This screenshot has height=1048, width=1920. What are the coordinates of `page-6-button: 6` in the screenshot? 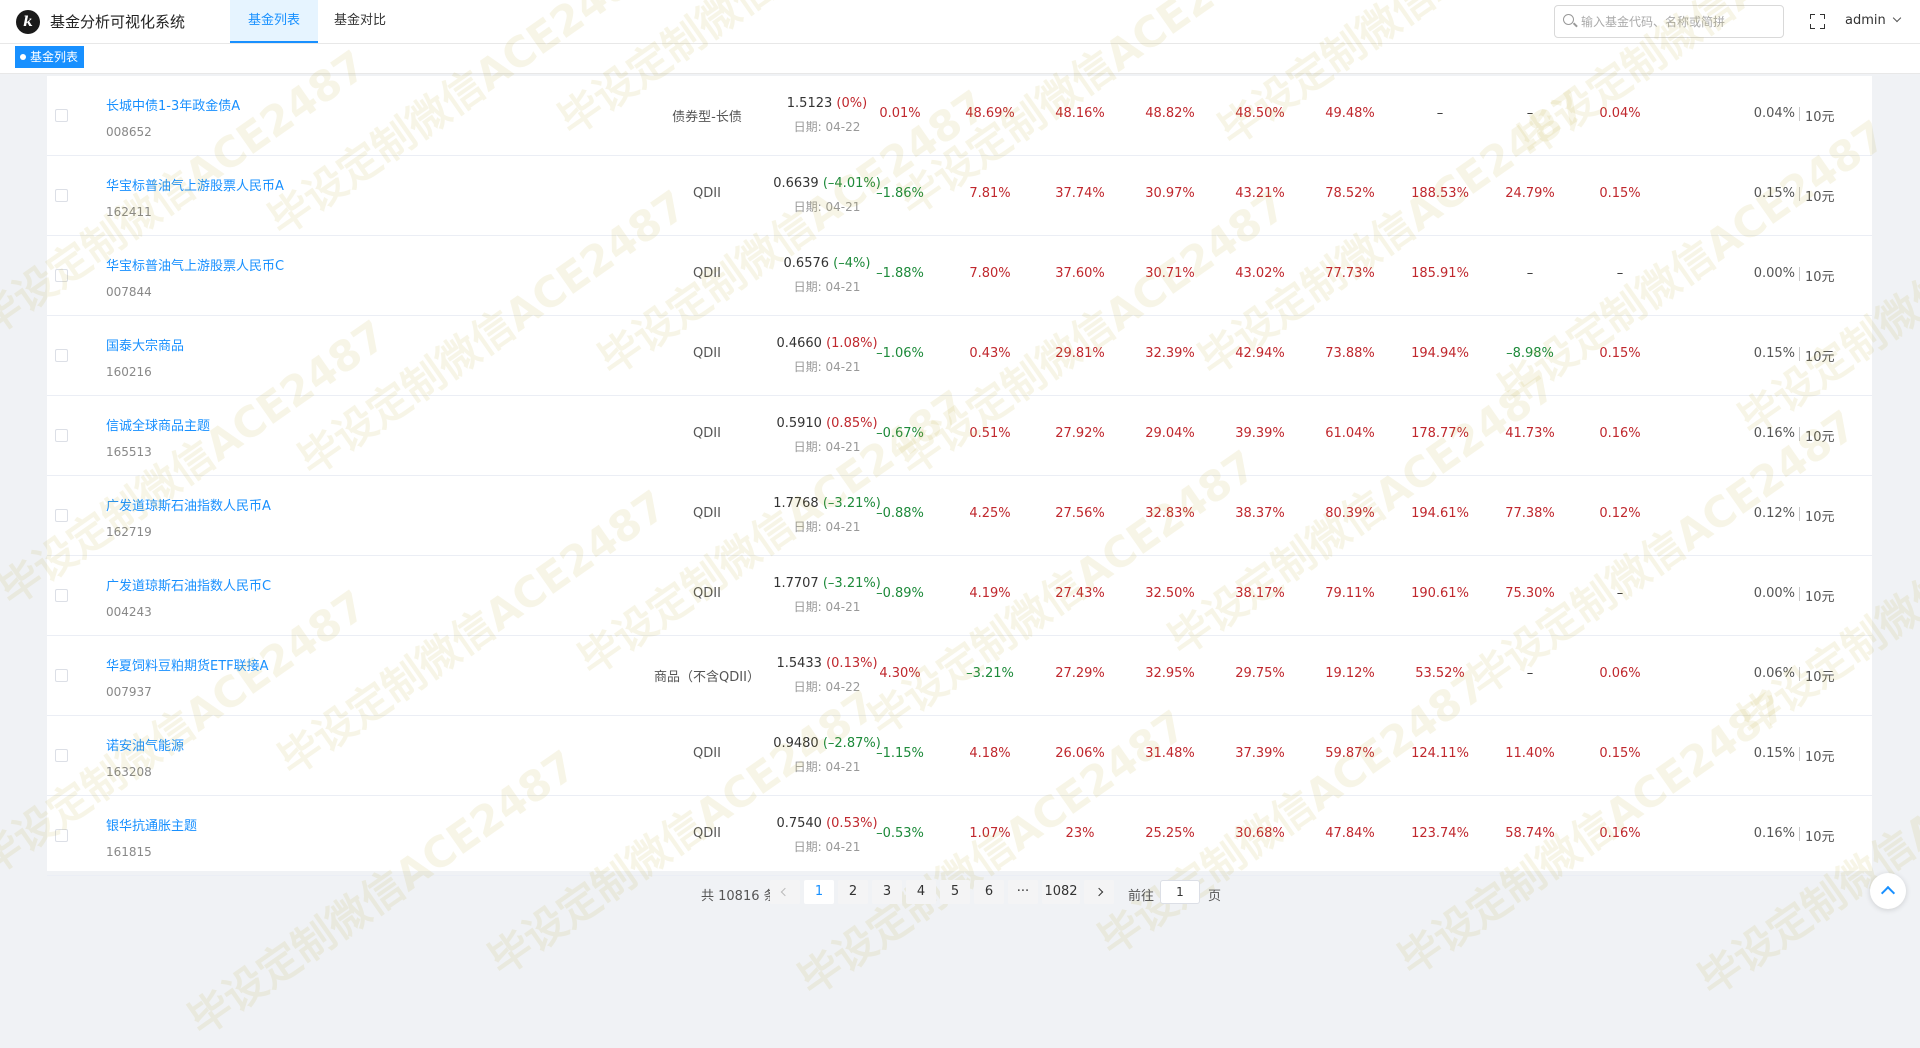 It's located at (989, 892).